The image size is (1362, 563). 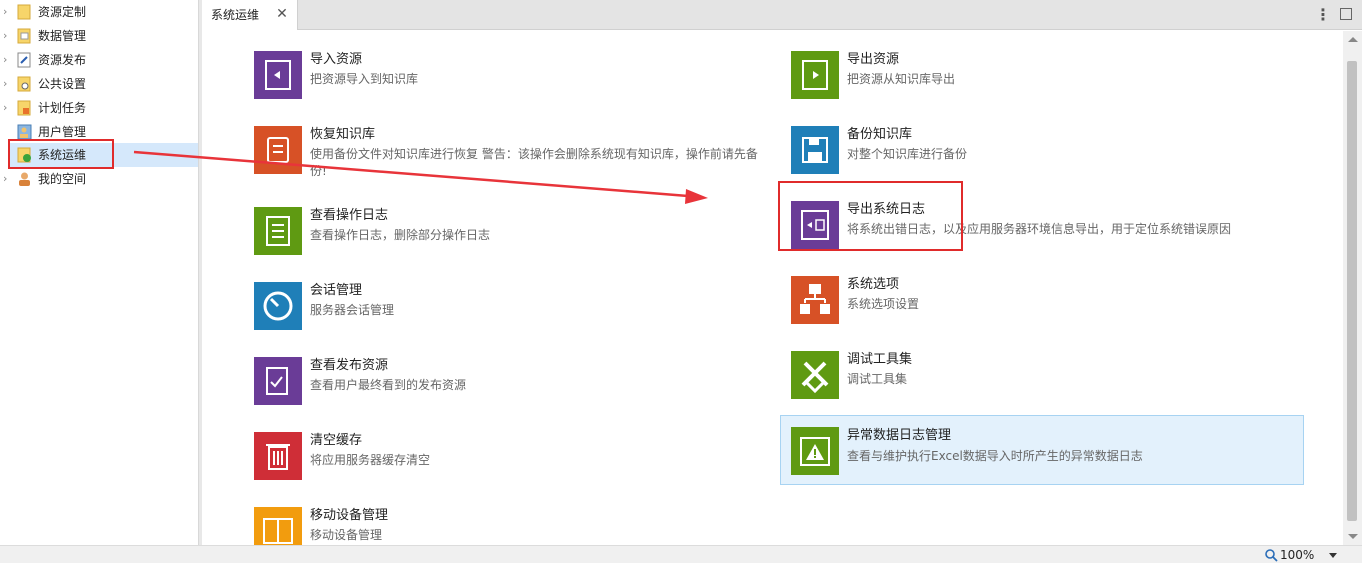 What do you see at coordinates (278, 150) in the screenshot?
I see `restore-icon` at bounding box center [278, 150].